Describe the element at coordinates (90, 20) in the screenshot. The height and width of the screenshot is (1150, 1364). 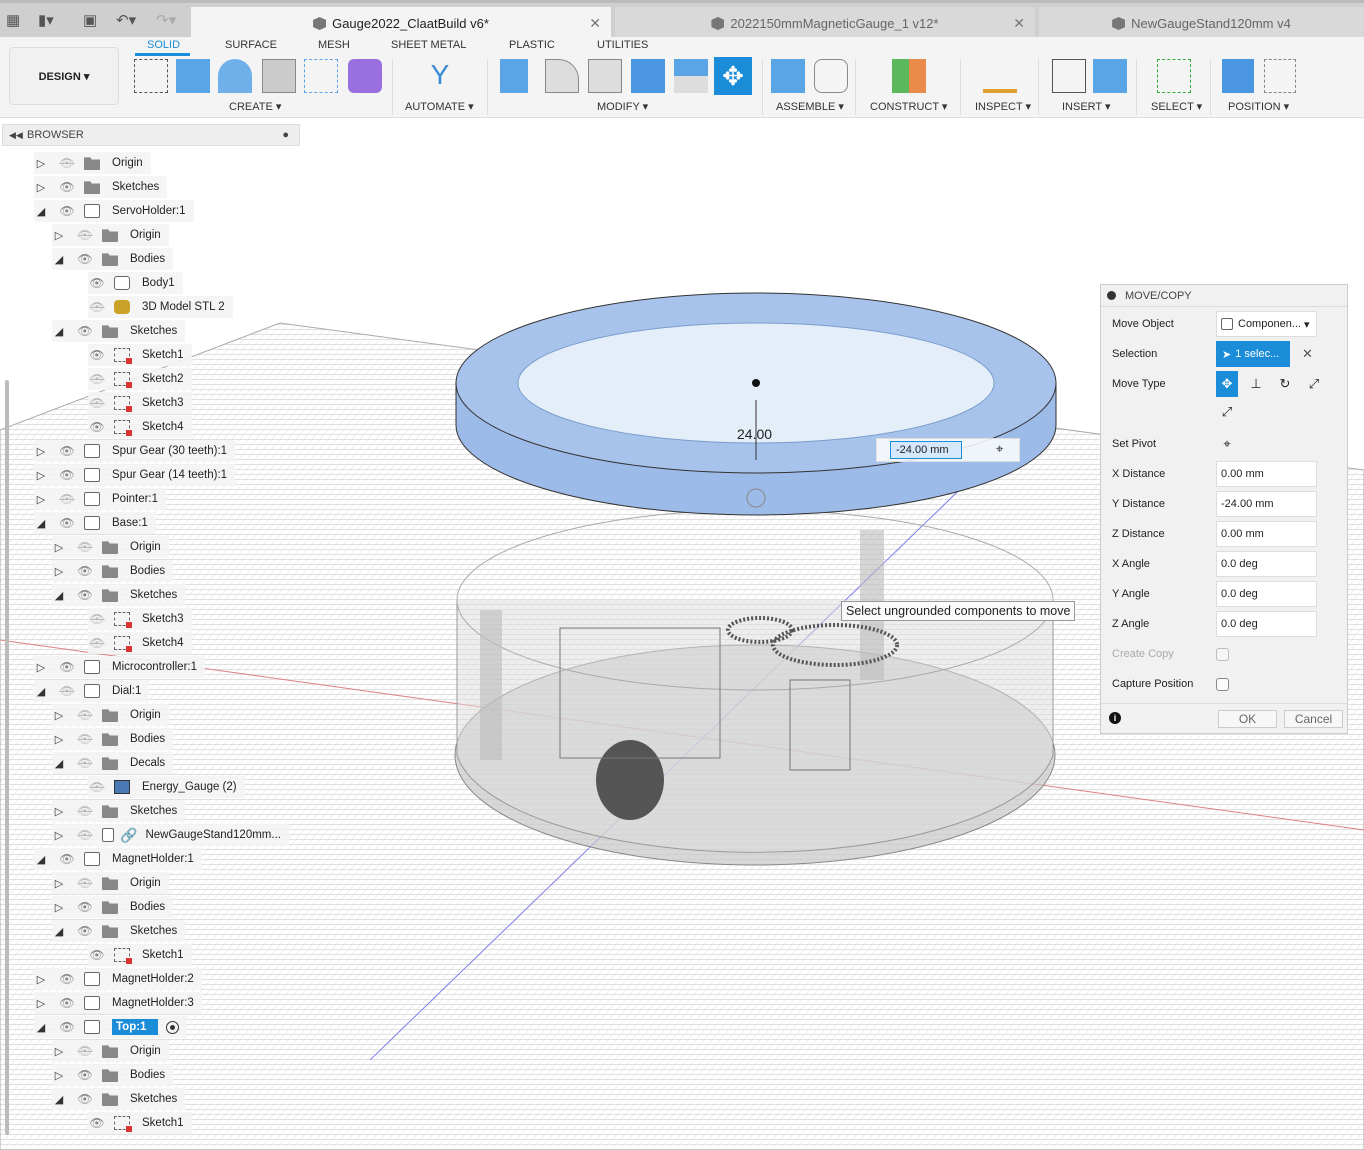
I see `save-icon: ▣` at that location.